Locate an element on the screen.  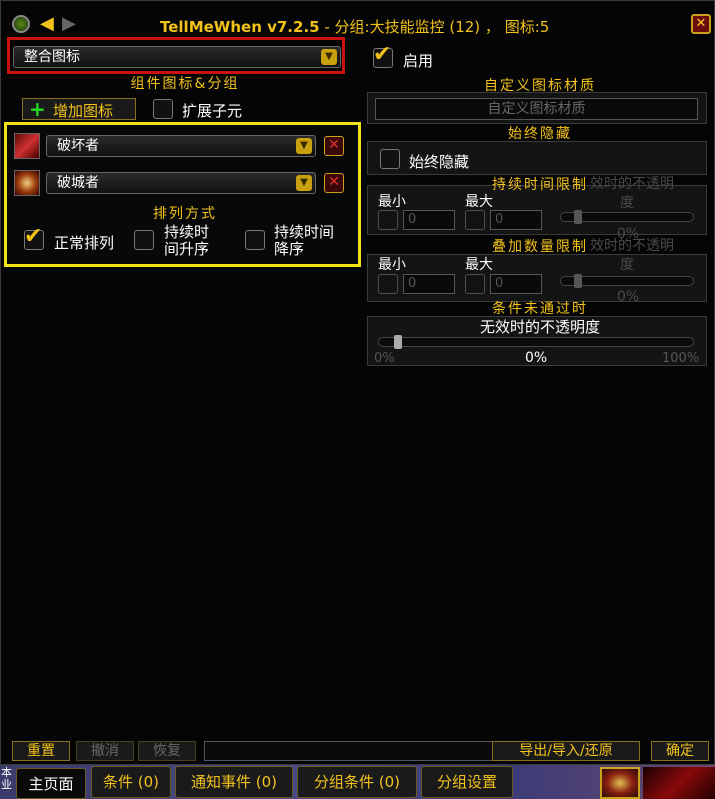
siege-breaker-icon is located at coordinates (27, 183).